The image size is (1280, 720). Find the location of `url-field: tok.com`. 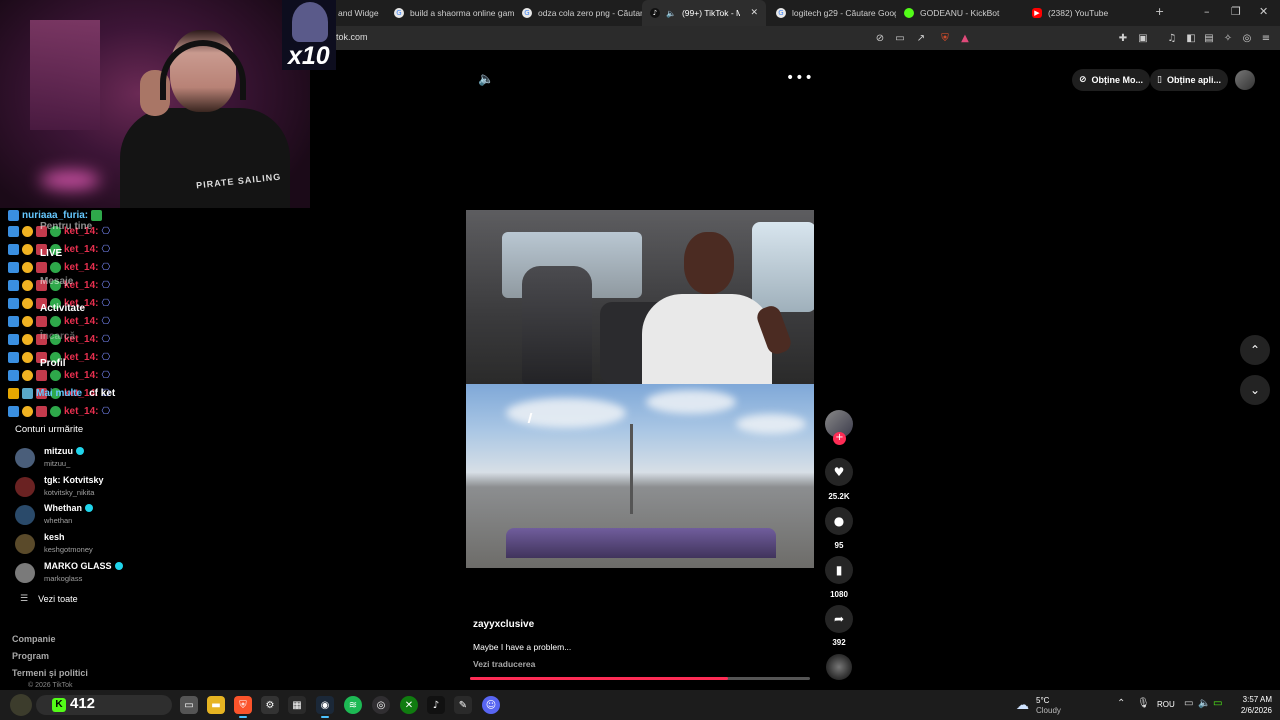

url-field: tok.com is located at coordinates (352, 37).